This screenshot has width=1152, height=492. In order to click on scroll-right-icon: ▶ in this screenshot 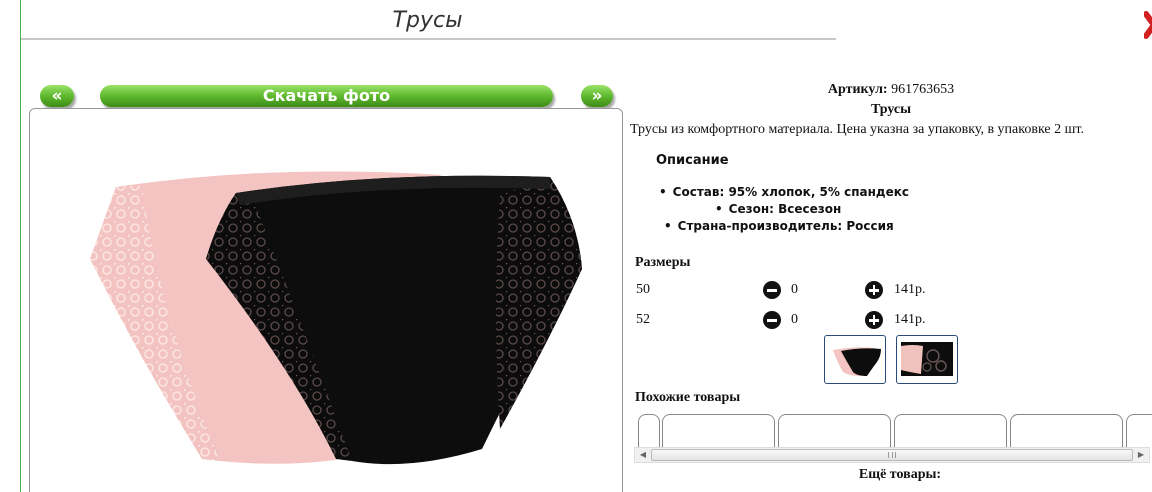, I will do `click(1141, 455)`.